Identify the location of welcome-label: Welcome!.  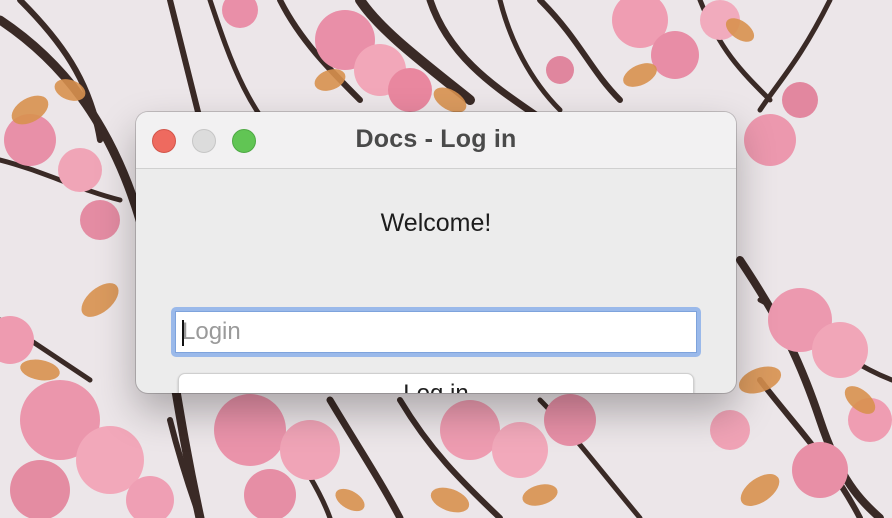
(436, 223).